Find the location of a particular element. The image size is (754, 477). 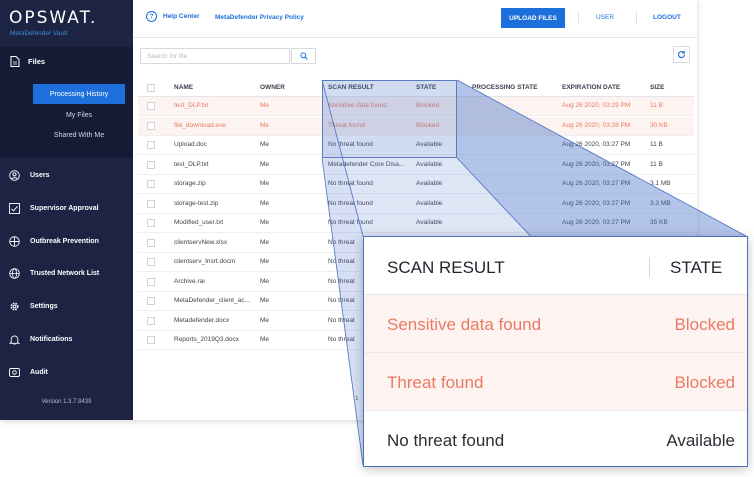

zoom-scan-result: Sensitive data found is located at coordinates (464, 324).